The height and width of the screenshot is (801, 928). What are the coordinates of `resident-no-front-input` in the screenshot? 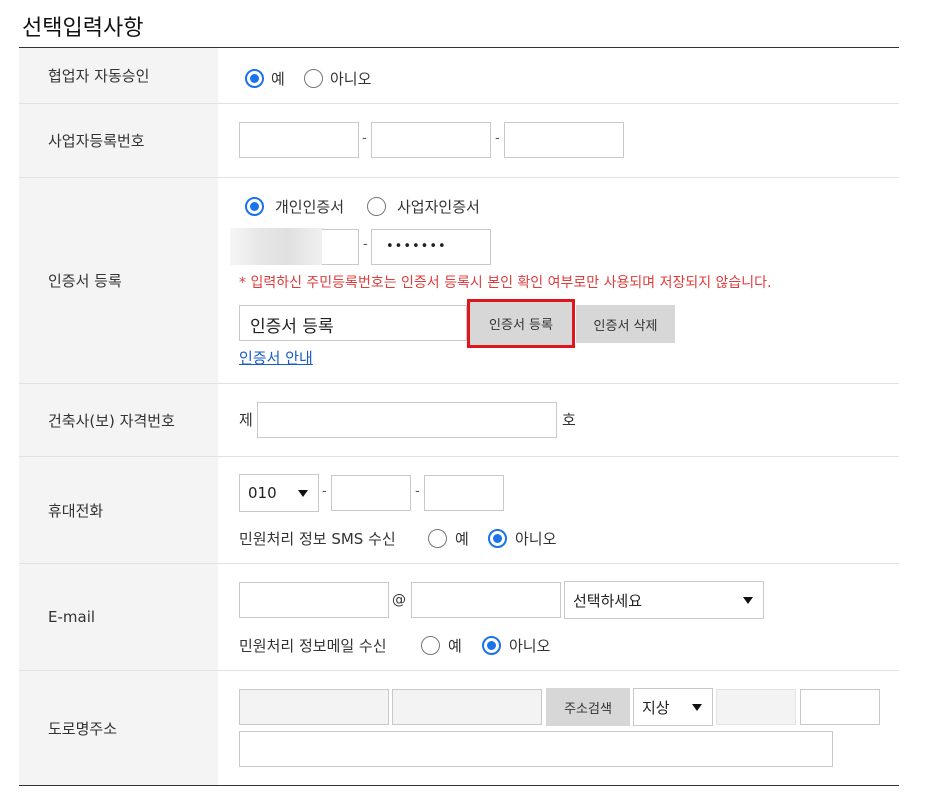 It's located at (277, 246).